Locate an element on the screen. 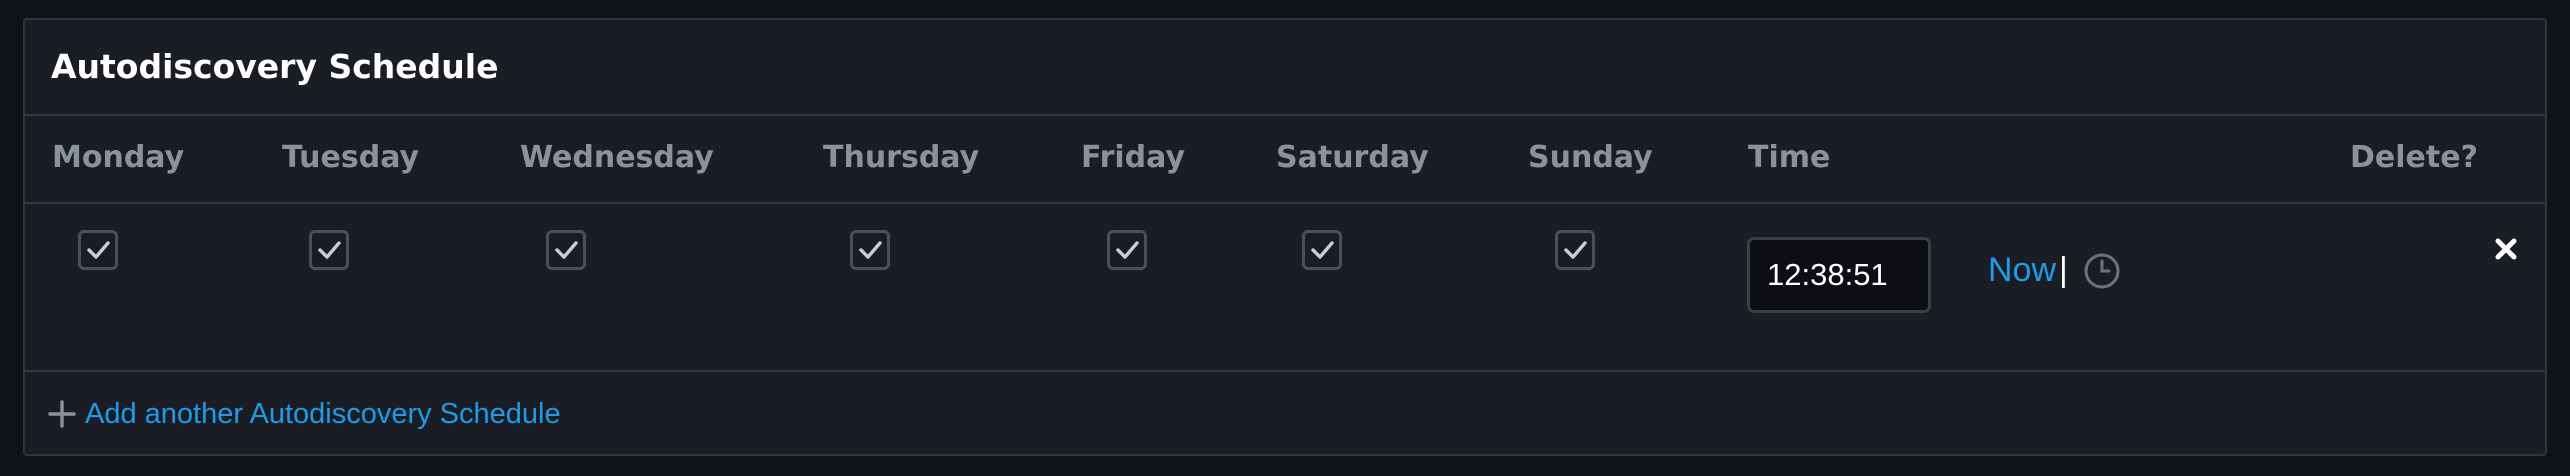  column-header-sunday: Sunday is located at coordinates (1590, 157).